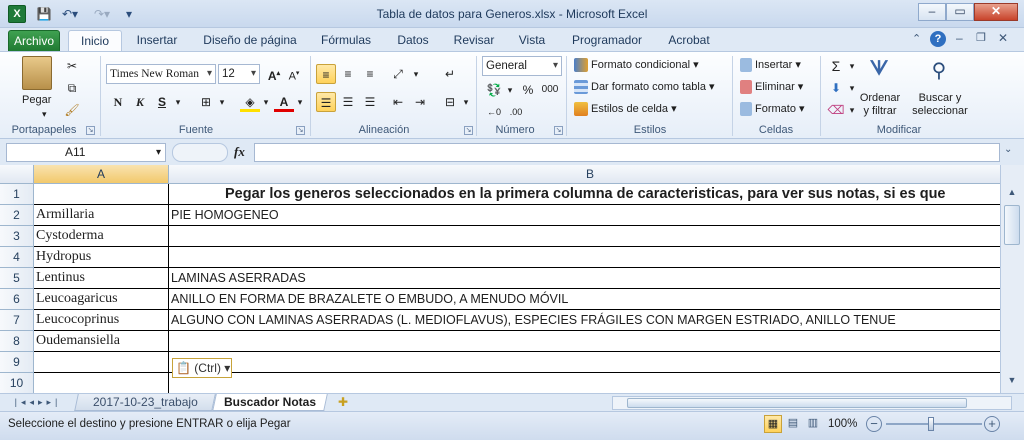 Image resolution: width=1024 pixels, height=440 pixels. What do you see at coordinates (72, 66) in the screenshot?
I see `cut-icon: ✂` at bounding box center [72, 66].